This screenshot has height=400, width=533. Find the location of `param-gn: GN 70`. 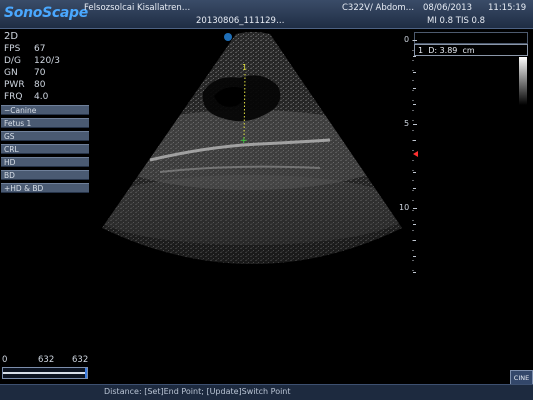

param-gn: GN 70 is located at coordinates (24, 73).